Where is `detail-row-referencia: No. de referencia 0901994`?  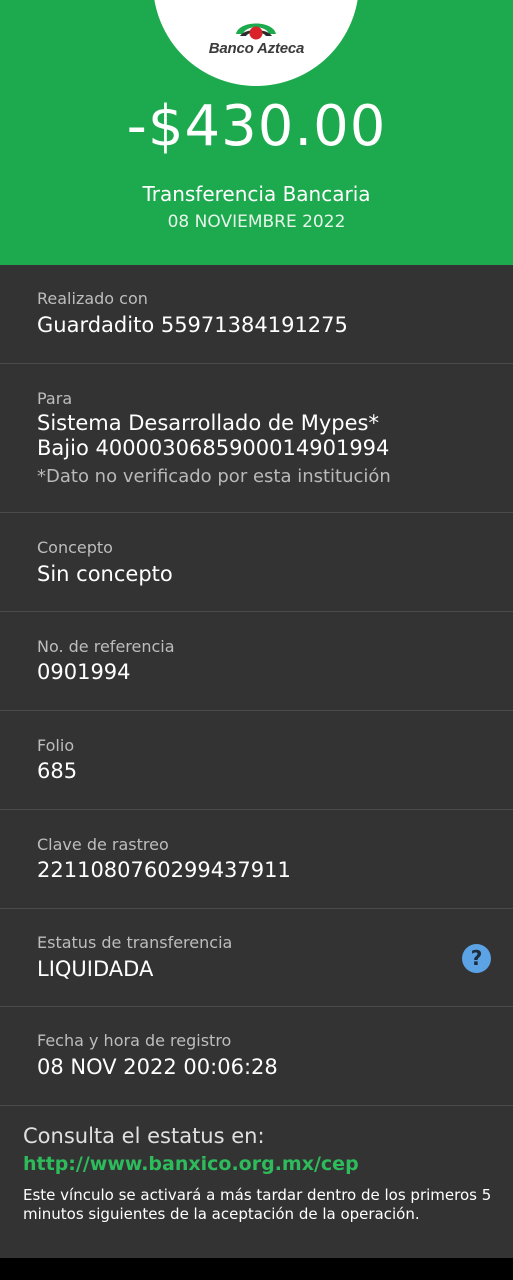 detail-row-referencia: No. de referencia 0901994 is located at coordinates (256, 661).